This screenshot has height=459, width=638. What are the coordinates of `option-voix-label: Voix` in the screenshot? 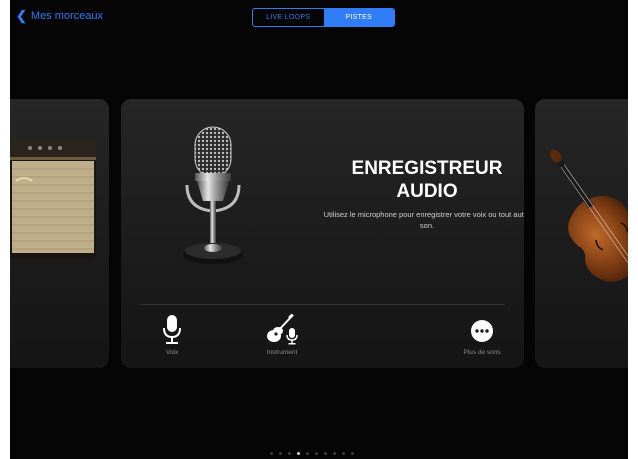 It's located at (172, 352).